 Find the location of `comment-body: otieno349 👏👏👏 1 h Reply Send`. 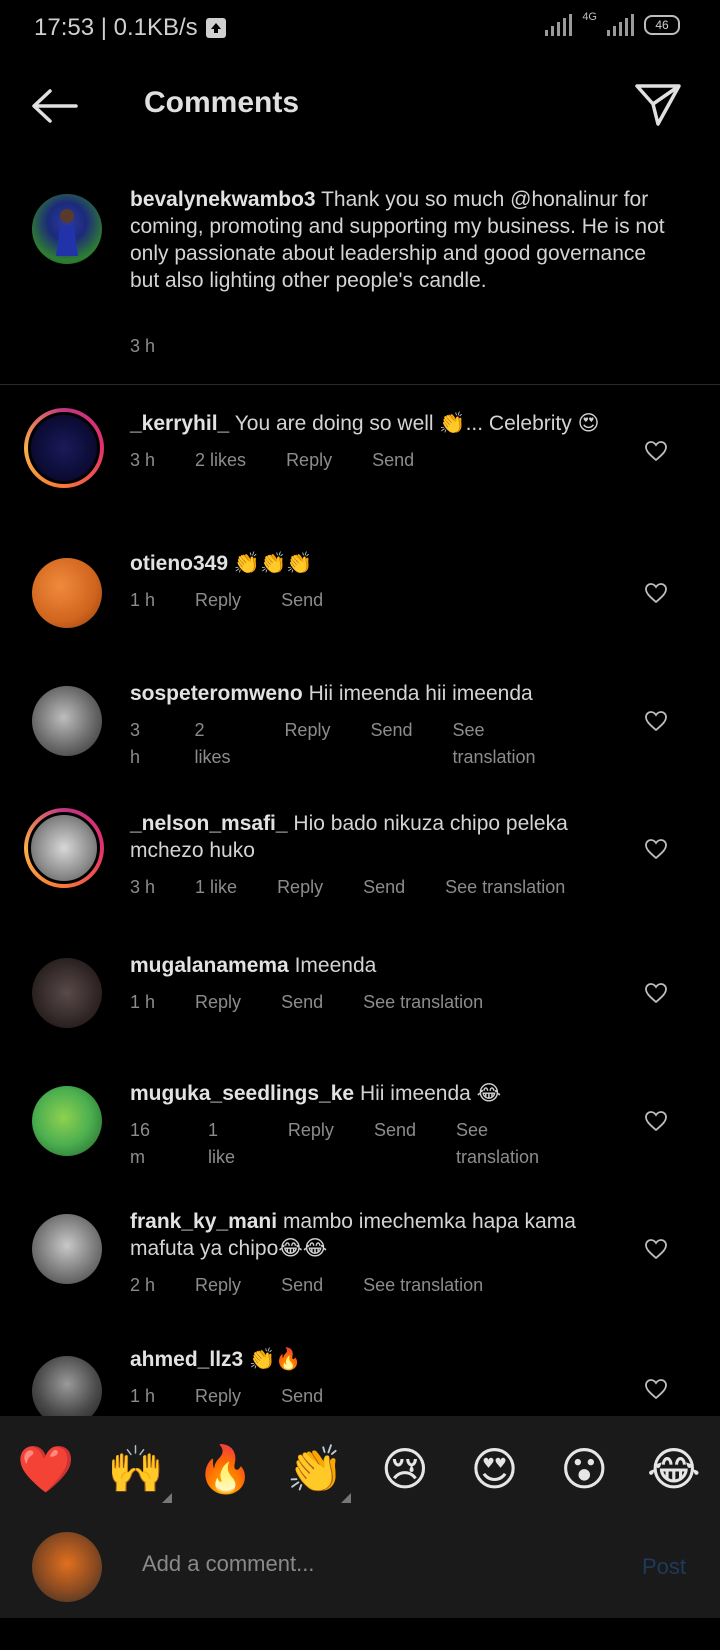

comment-body: otieno349 👏👏👏 1 h Reply Send is located at coordinates (370, 582).